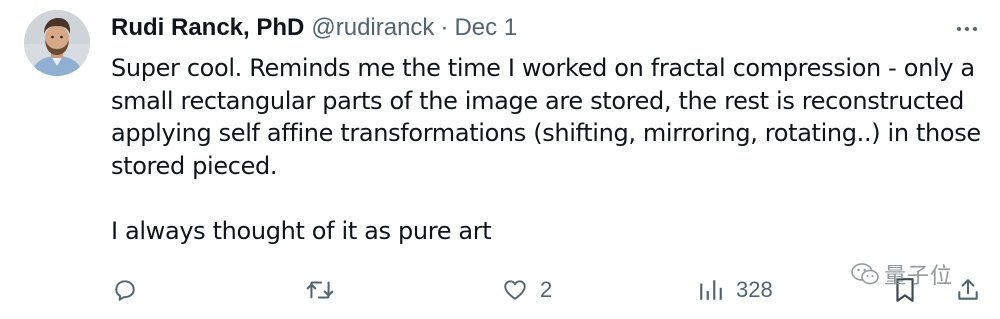 This screenshot has width=1000, height=319. I want to click on retweet-icon, so click(320, 290).